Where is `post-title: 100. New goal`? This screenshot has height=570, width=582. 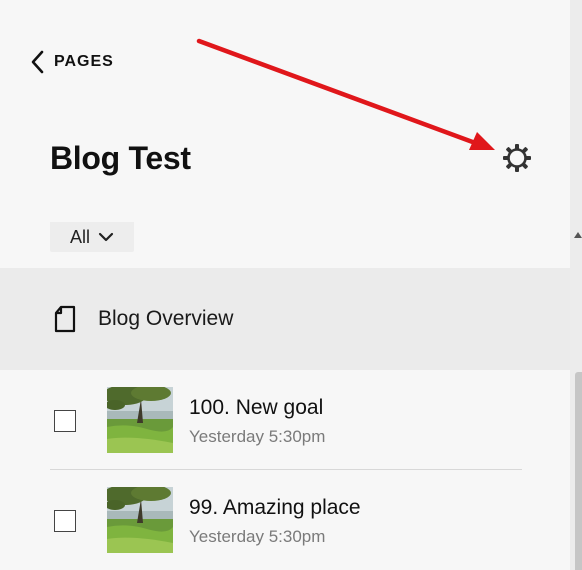 post-title: 100. New goal is located at coordinates (256, 407).